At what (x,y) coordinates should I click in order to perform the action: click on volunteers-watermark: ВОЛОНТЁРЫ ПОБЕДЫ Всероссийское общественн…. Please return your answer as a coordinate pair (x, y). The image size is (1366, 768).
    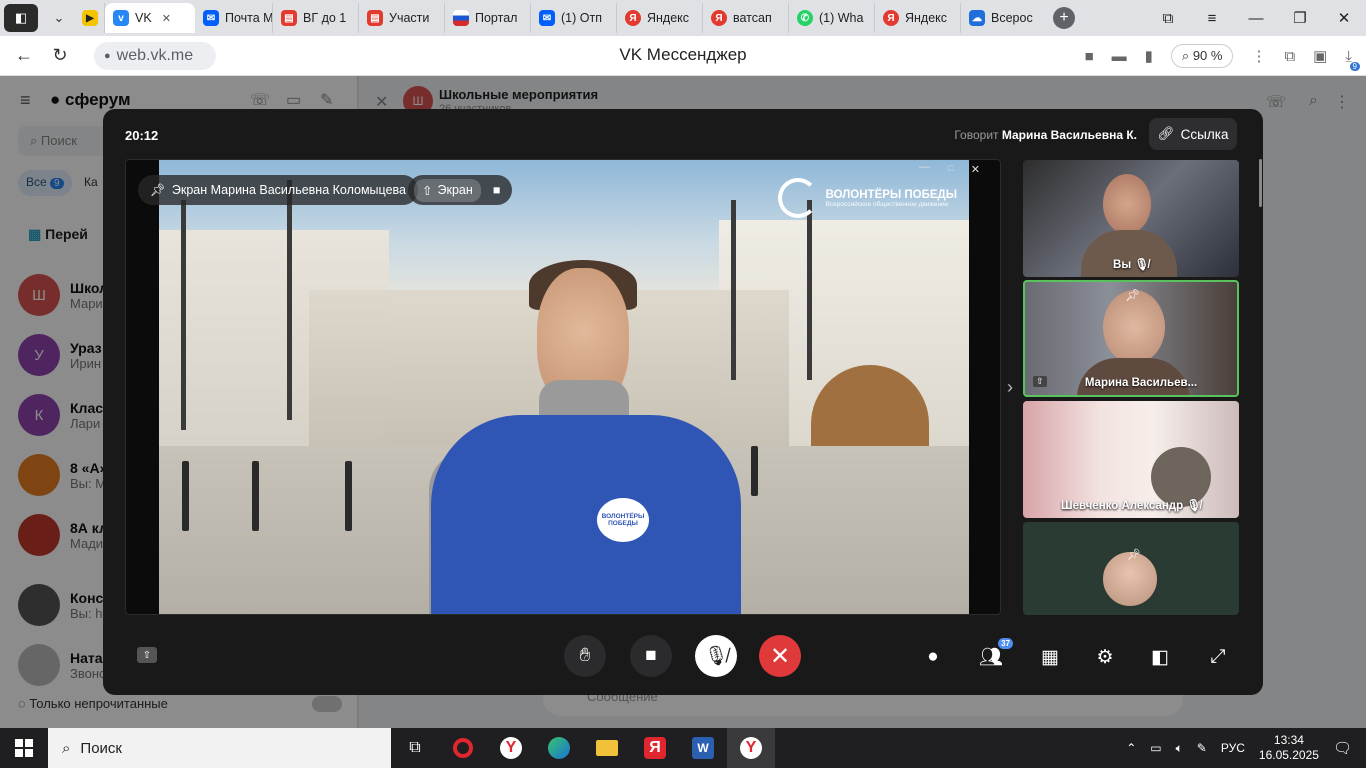
    Looking at the image, I should click on (867, 198).